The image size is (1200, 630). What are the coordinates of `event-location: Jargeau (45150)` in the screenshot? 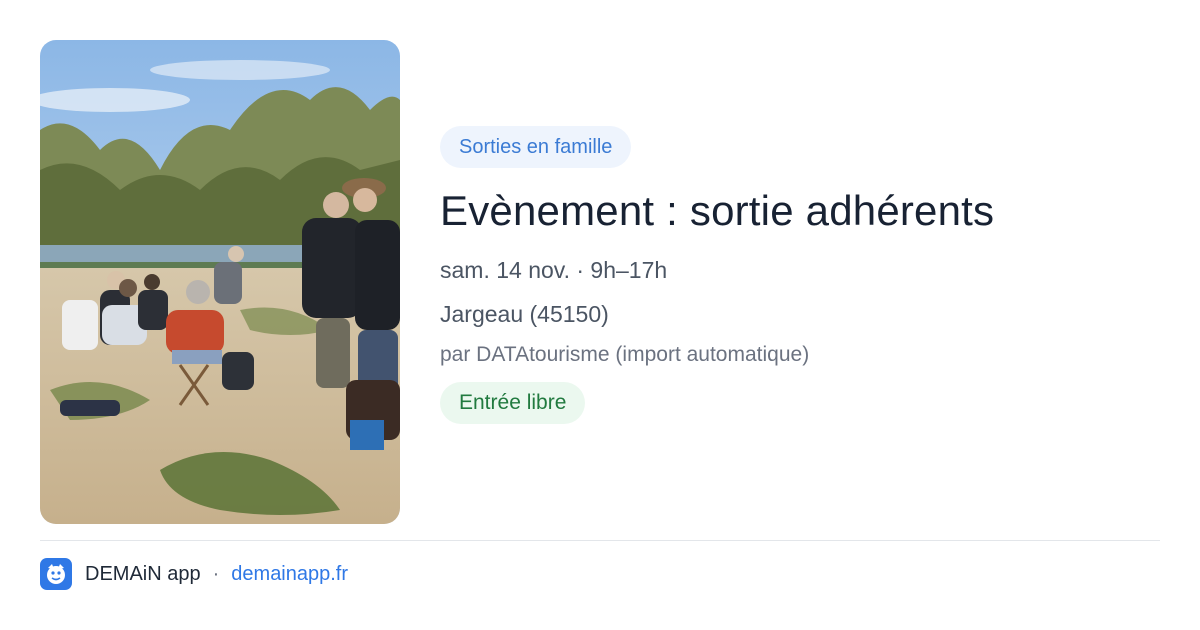 It's located at (524, 314).